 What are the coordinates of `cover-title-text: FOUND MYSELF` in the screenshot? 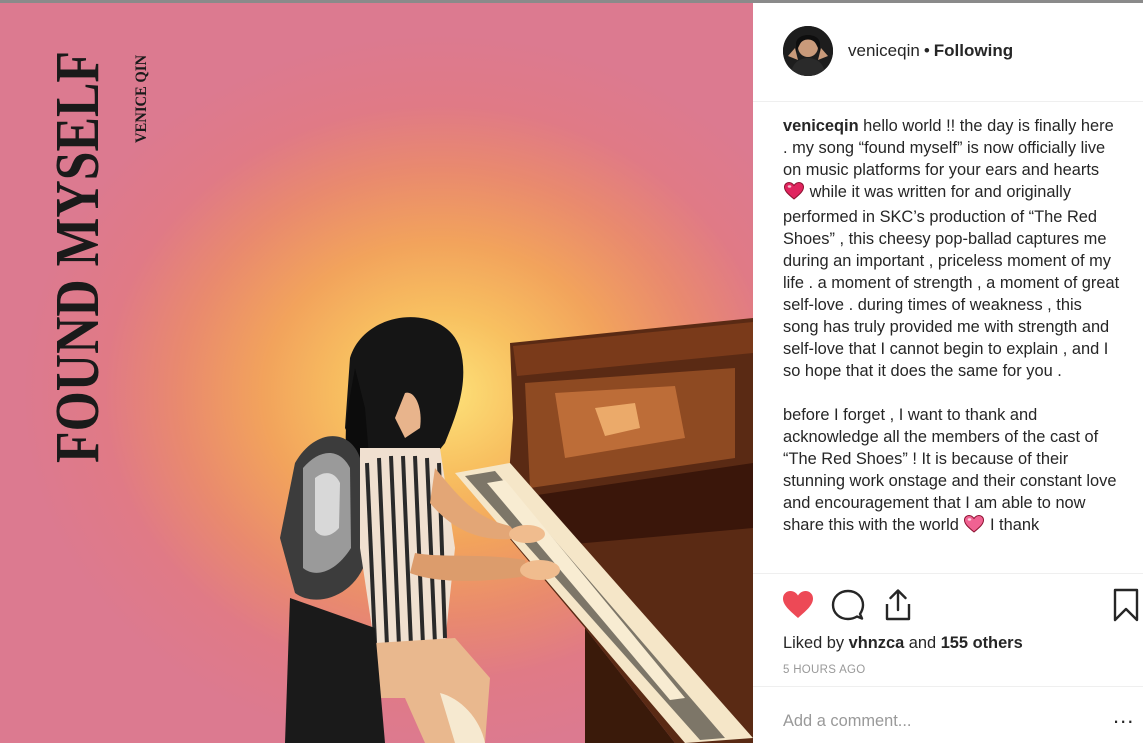 It's located at (76, 257).